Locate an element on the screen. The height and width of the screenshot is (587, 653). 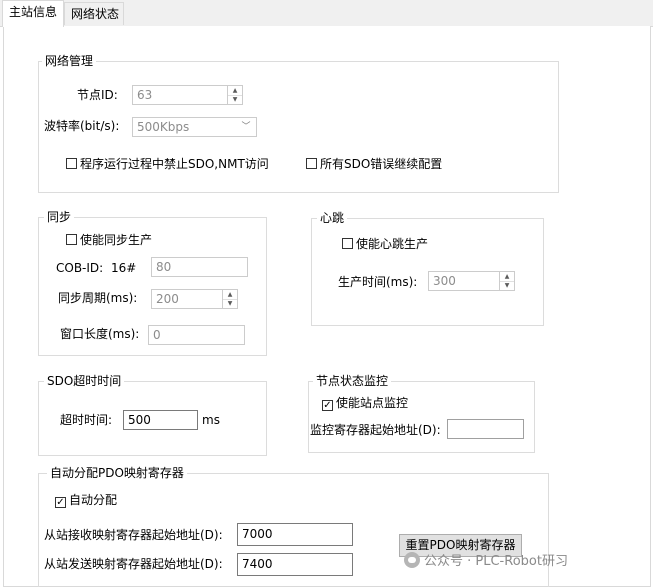
node-id-value: 63 is located at coordinates (145, 95).